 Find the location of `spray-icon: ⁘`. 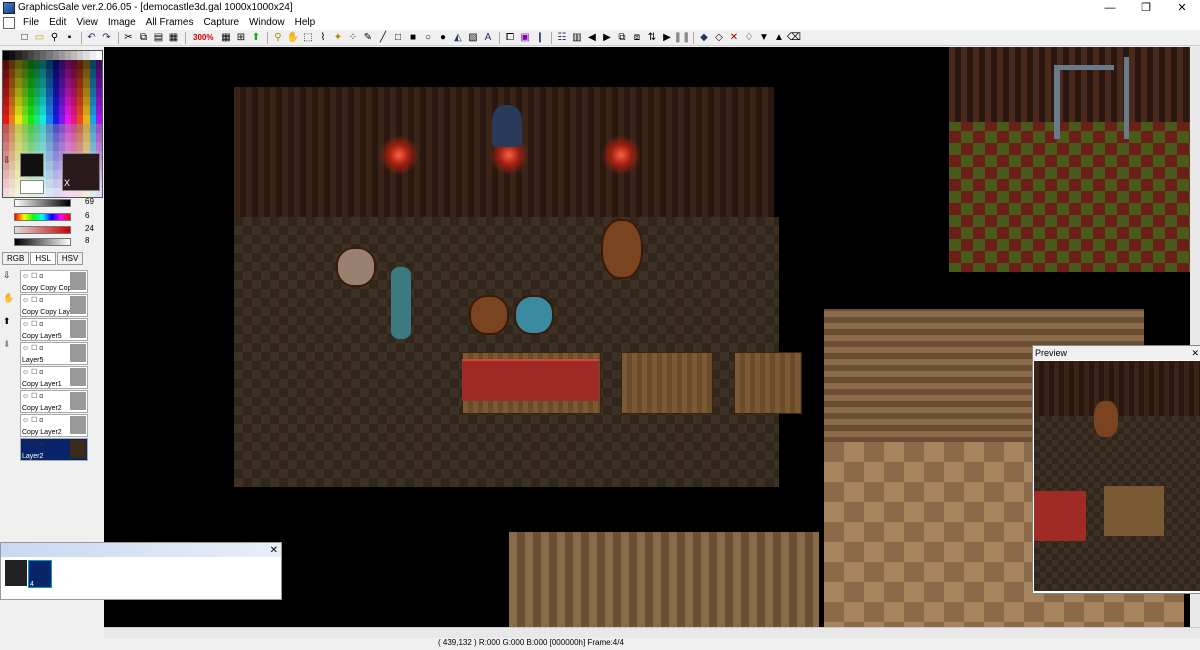

spray-icon: ⁘ is located at coordinates (352, 38).